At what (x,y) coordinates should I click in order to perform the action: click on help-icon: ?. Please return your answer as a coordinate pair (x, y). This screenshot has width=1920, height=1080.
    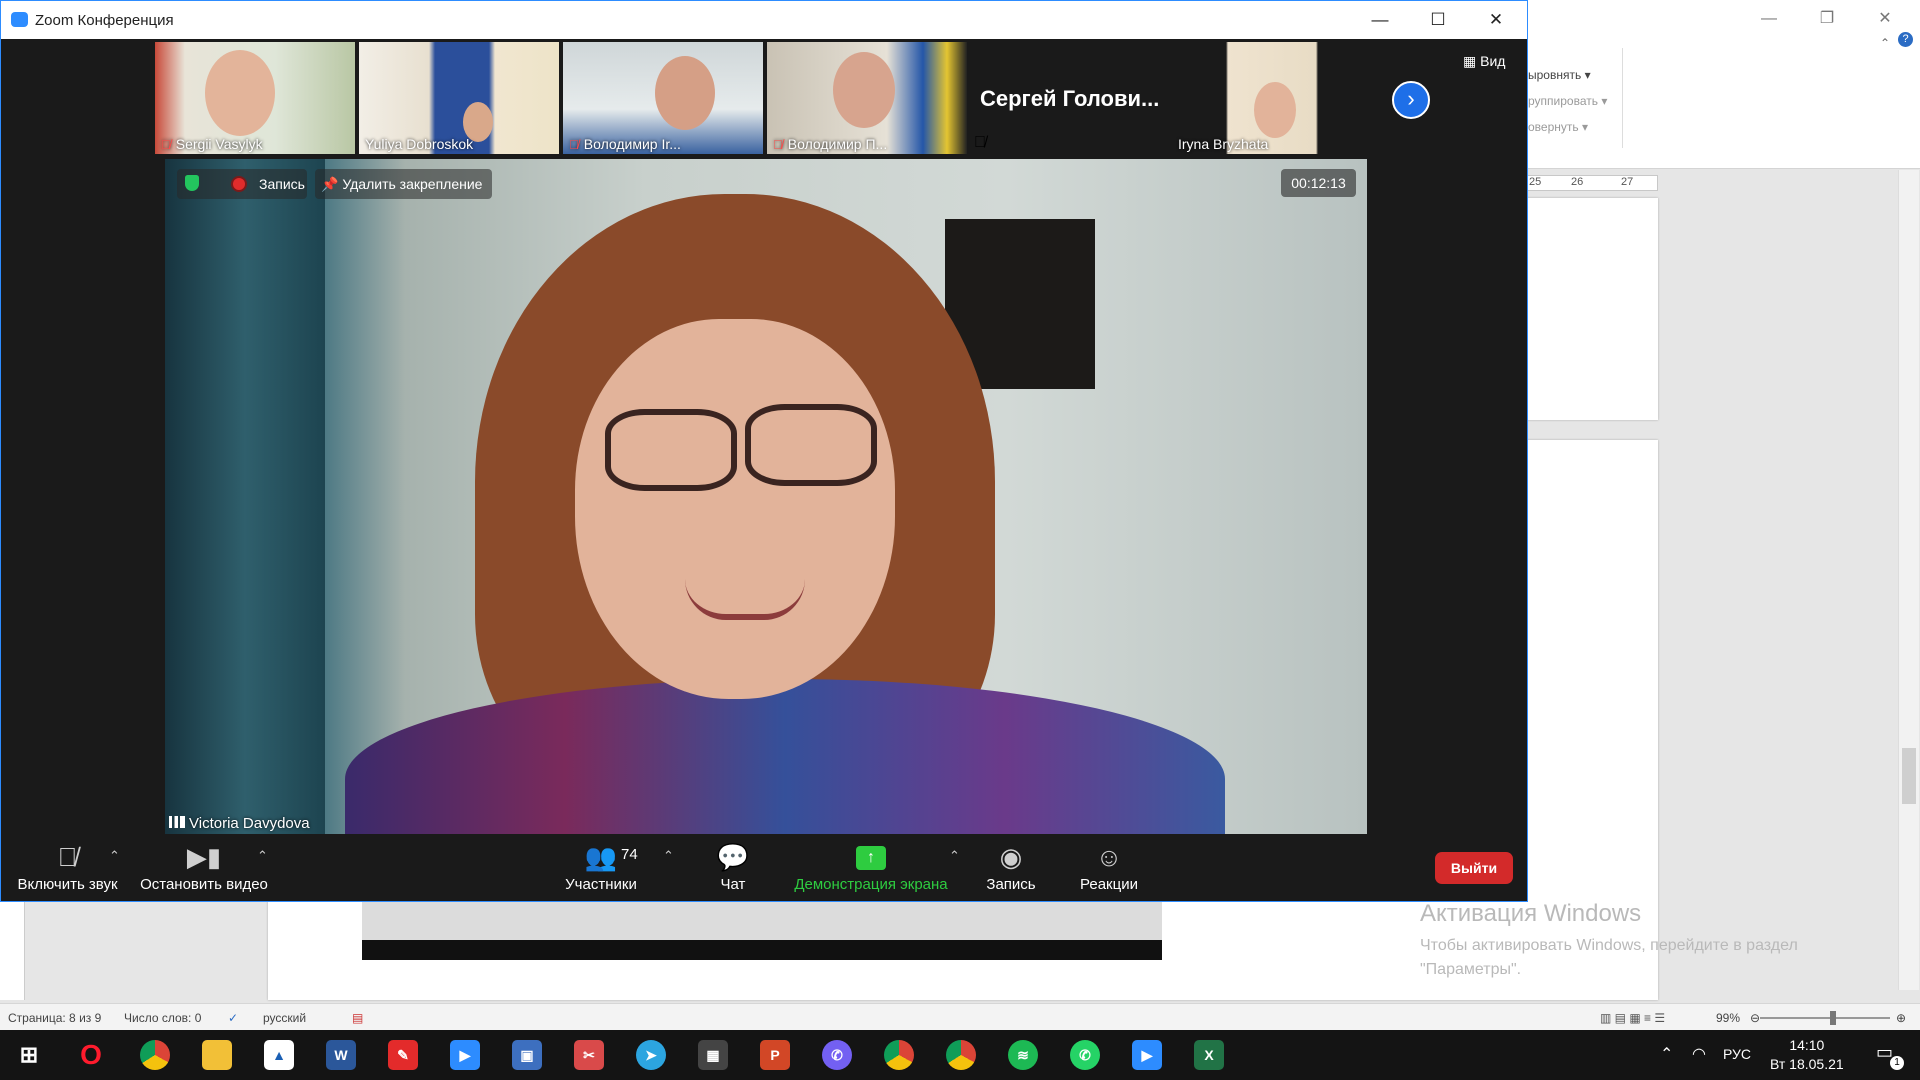
    Looking at the image, I should click on (1905, 39).